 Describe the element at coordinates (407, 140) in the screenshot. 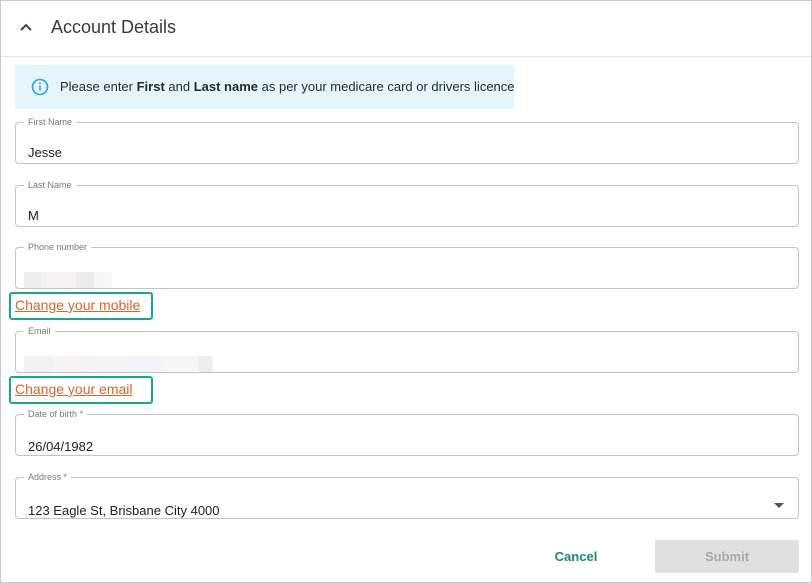

I see `first-name-field: First Name Jesse` at that location.